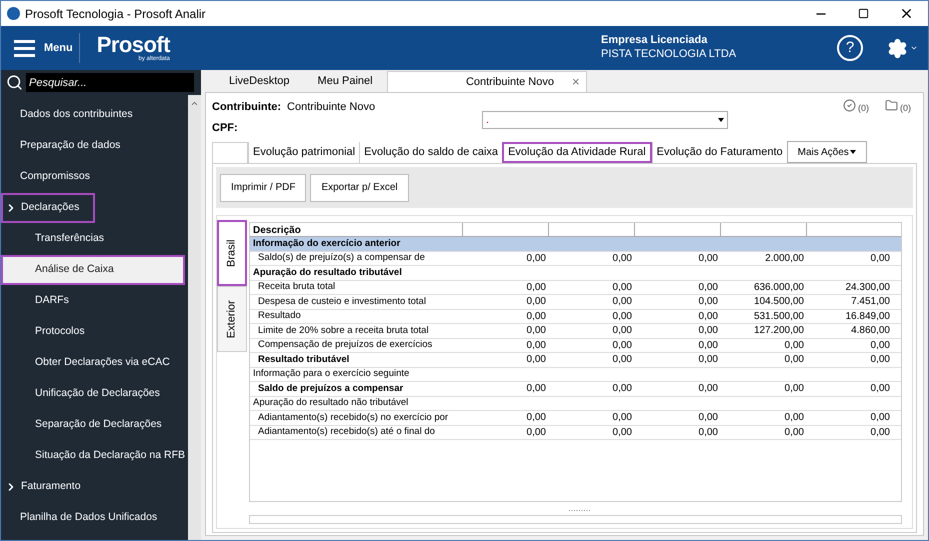 The image size is (929, 541). What do you see at coordinates (93, 456) in the screenshot?
I see `sidebar-item: Situação da Declaração na RFB` at bounding box center [93, 456].